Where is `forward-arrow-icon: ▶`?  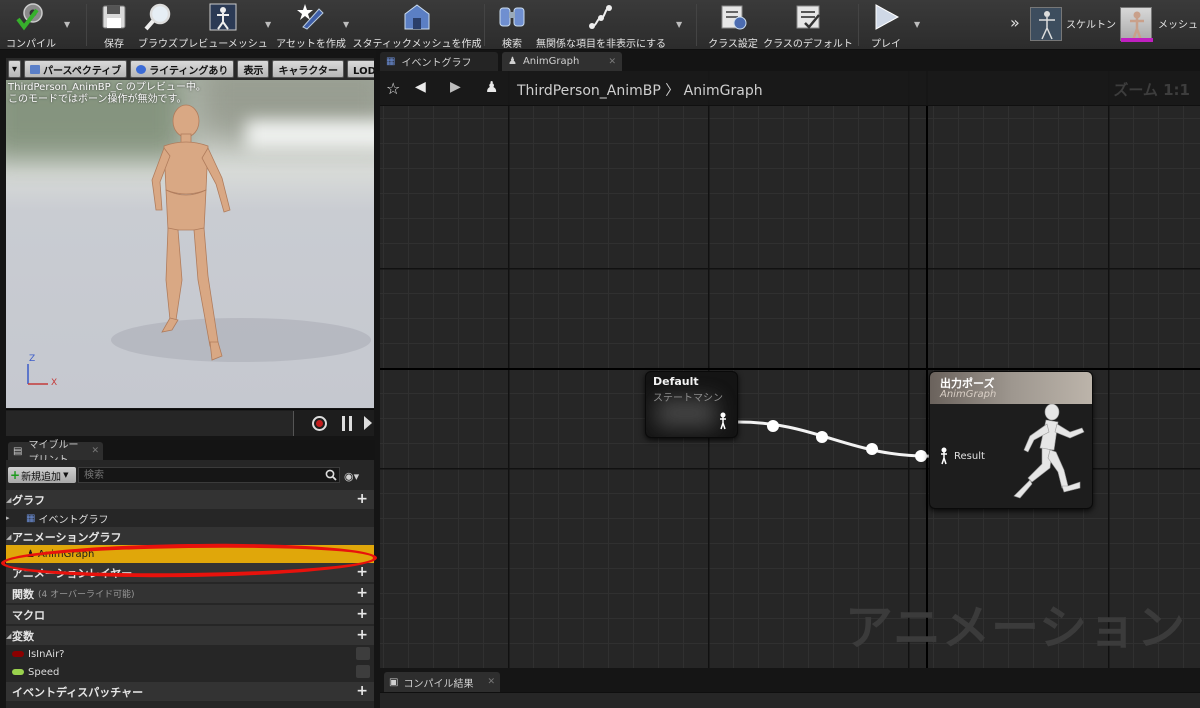
forward-arrow-icon: ▶ is located at coordinates (455, 87).